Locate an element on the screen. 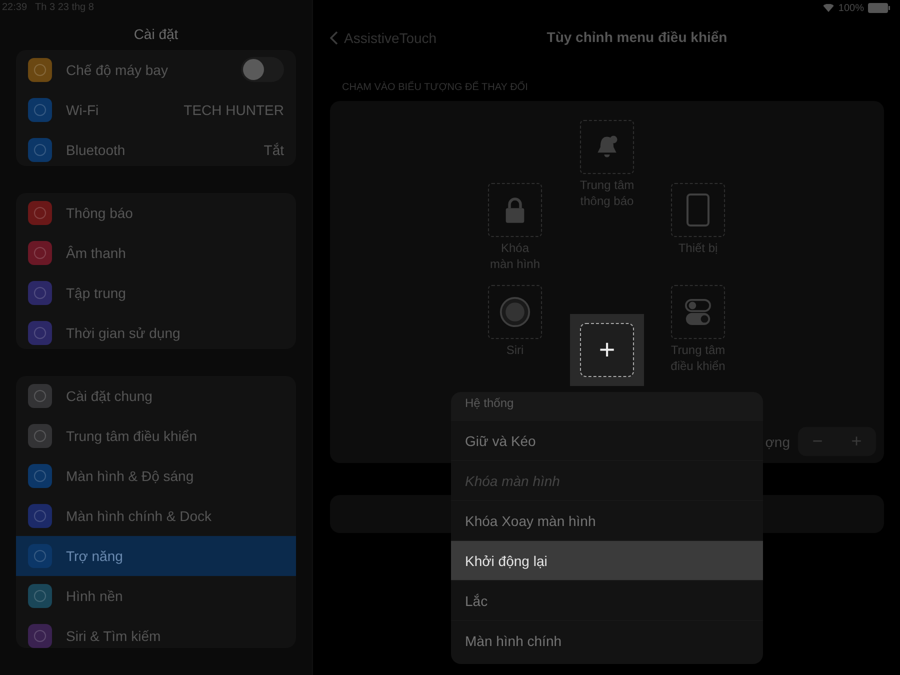  sidebar-item: Trung tâm điều khiển is located at coordinates (156, 436).